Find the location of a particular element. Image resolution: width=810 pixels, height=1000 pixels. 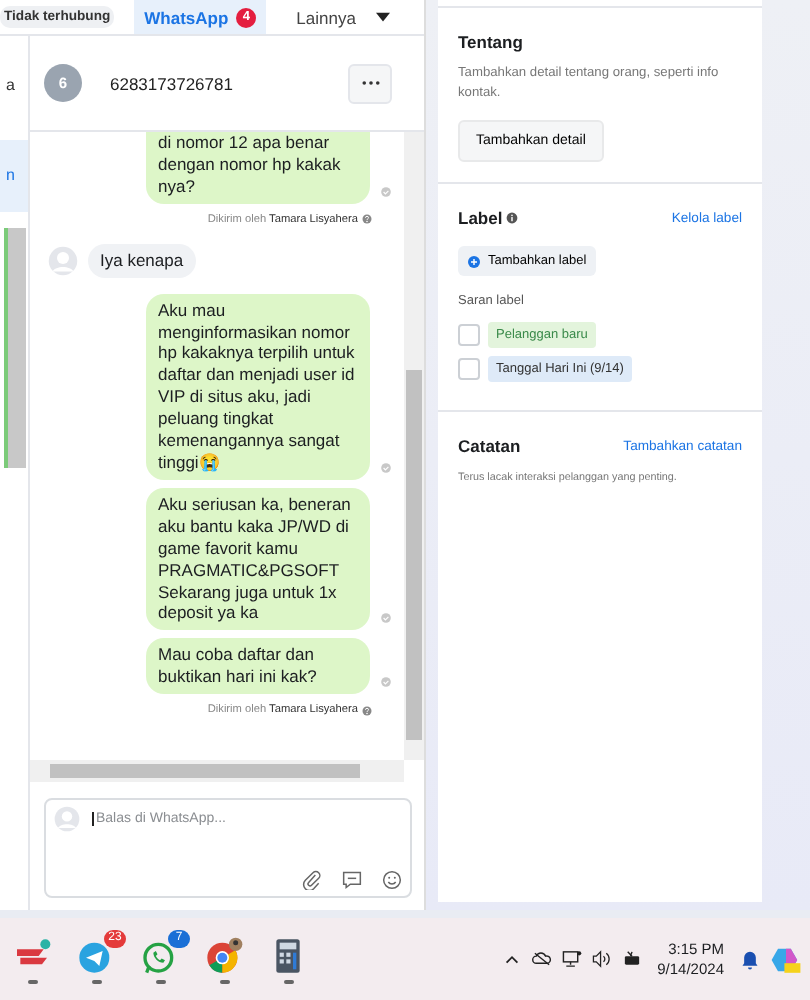

outgoing-message: Mau coba daftar dan buktikan hari ini kak? is located at coordinates (258, 666).